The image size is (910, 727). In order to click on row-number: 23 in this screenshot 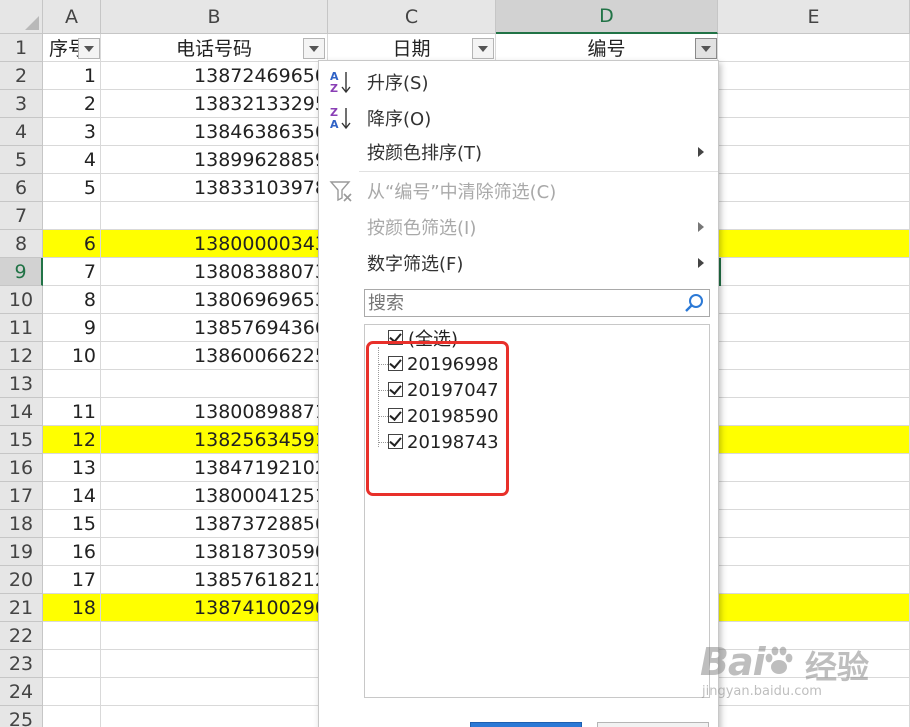, I will do `click(21, 664)`.